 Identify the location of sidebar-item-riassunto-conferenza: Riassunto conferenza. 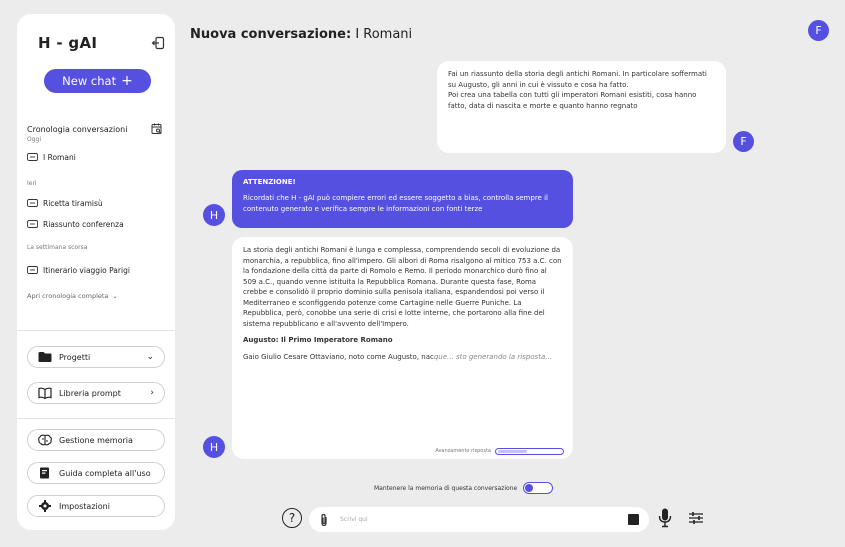
(75, 224).